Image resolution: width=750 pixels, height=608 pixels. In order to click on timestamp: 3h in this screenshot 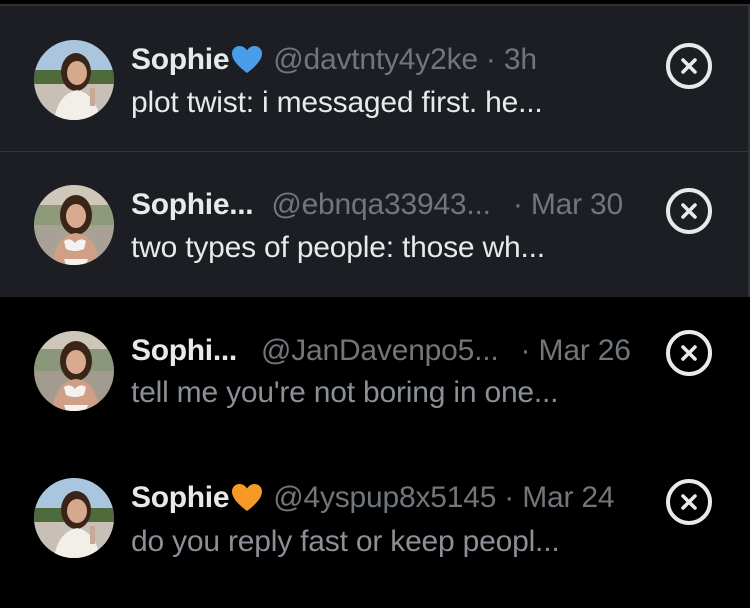, I will do `click(520, 59)`.